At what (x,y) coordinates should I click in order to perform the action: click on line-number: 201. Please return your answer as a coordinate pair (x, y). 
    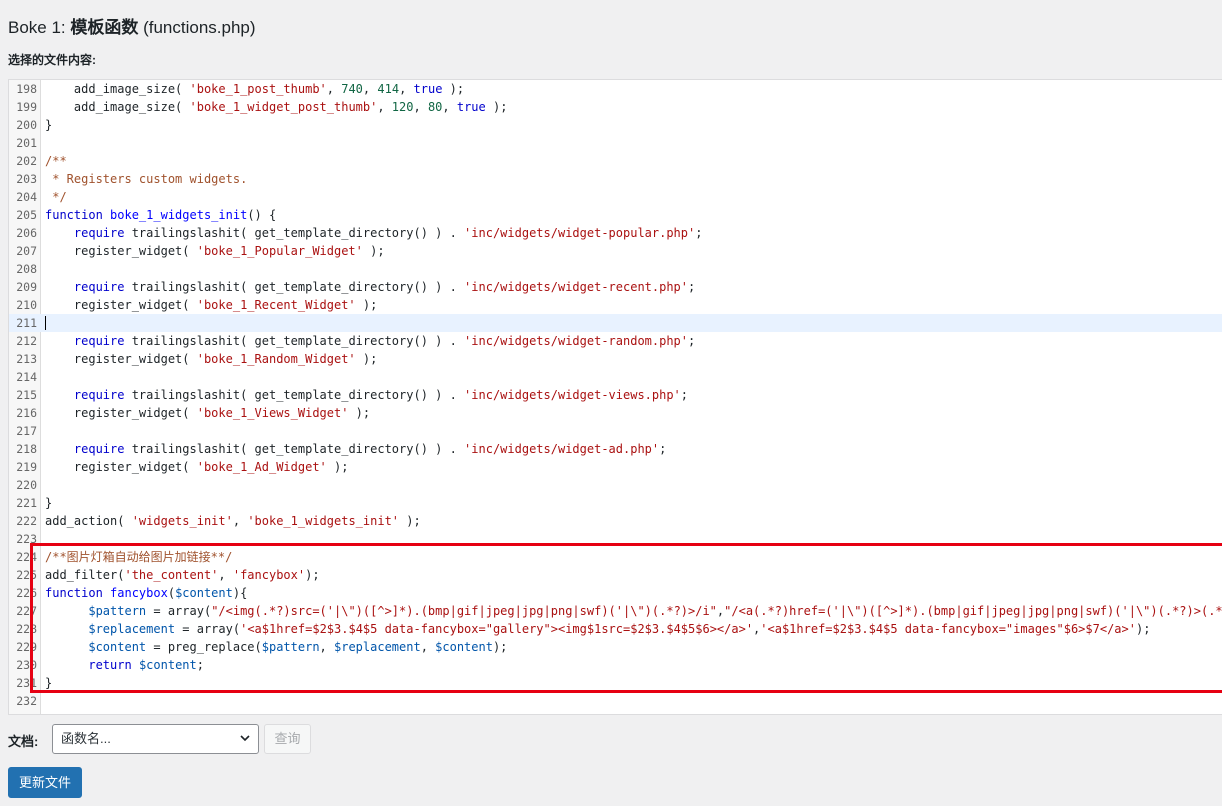
    Looking at the image, I should click on (26, 143).